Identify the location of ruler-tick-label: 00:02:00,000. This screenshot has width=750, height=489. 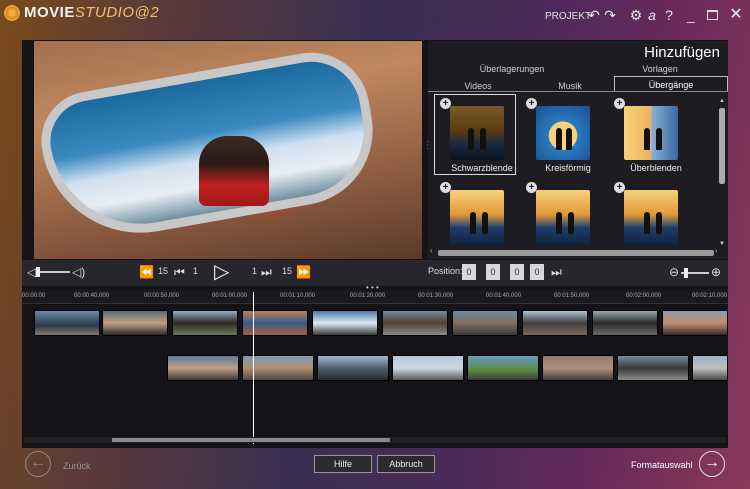
(644, 296).